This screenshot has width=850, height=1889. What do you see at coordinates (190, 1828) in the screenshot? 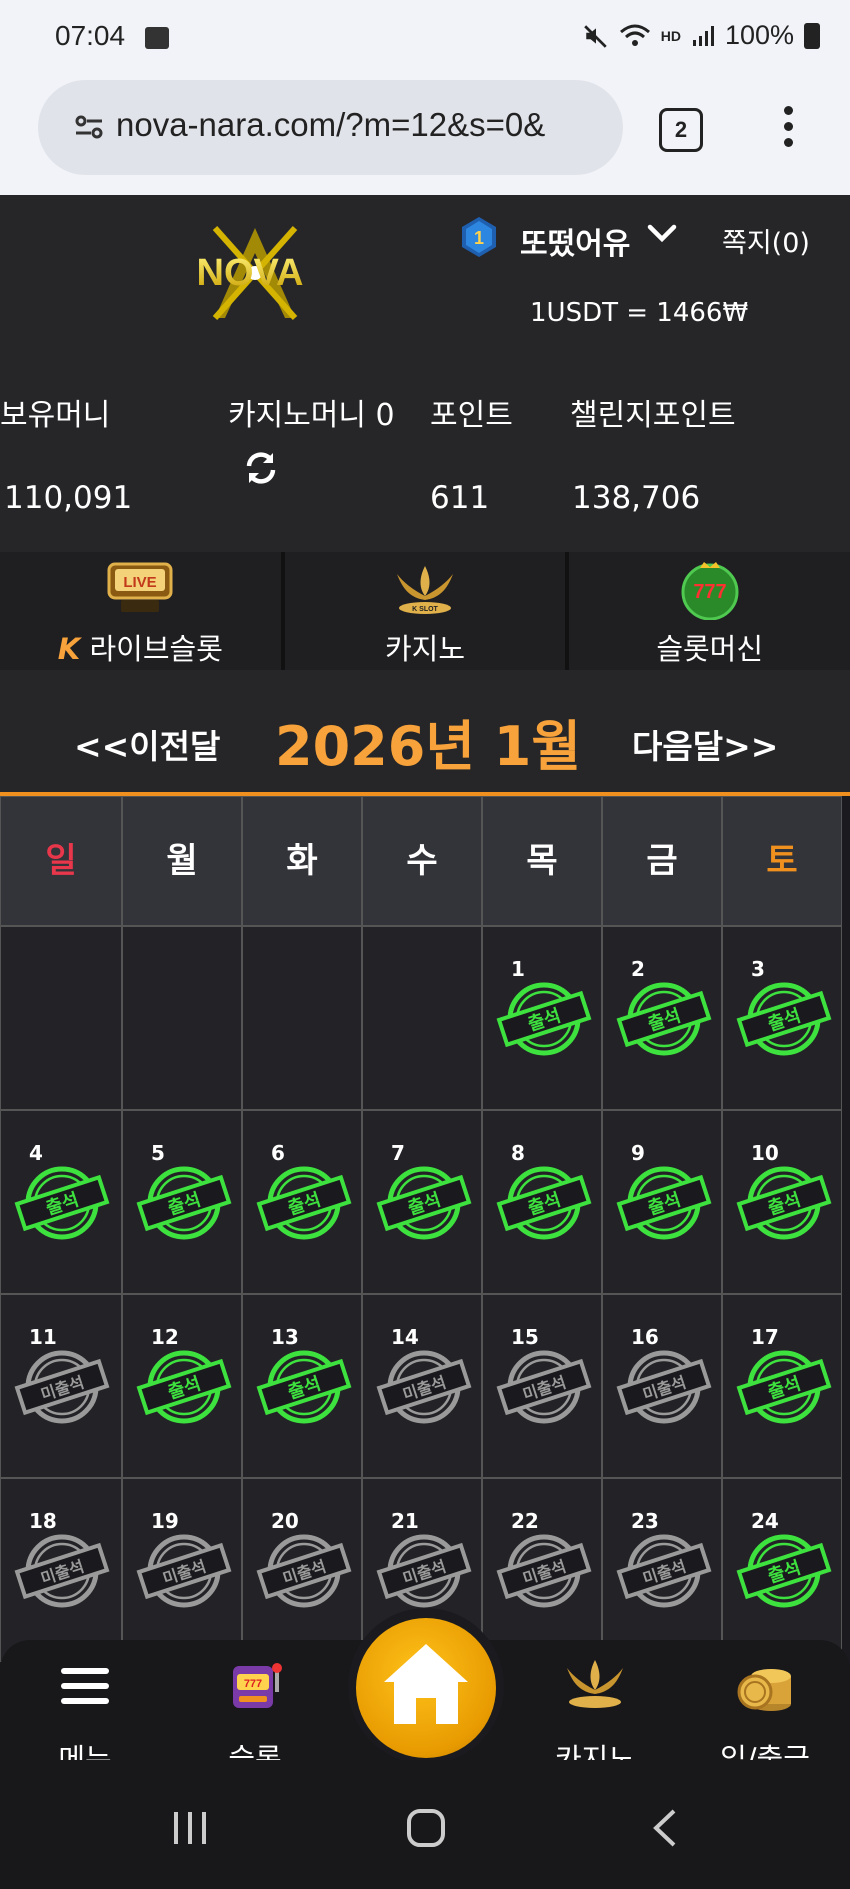
I see `recent-apps-icon` at bounding box center [190, 1828].